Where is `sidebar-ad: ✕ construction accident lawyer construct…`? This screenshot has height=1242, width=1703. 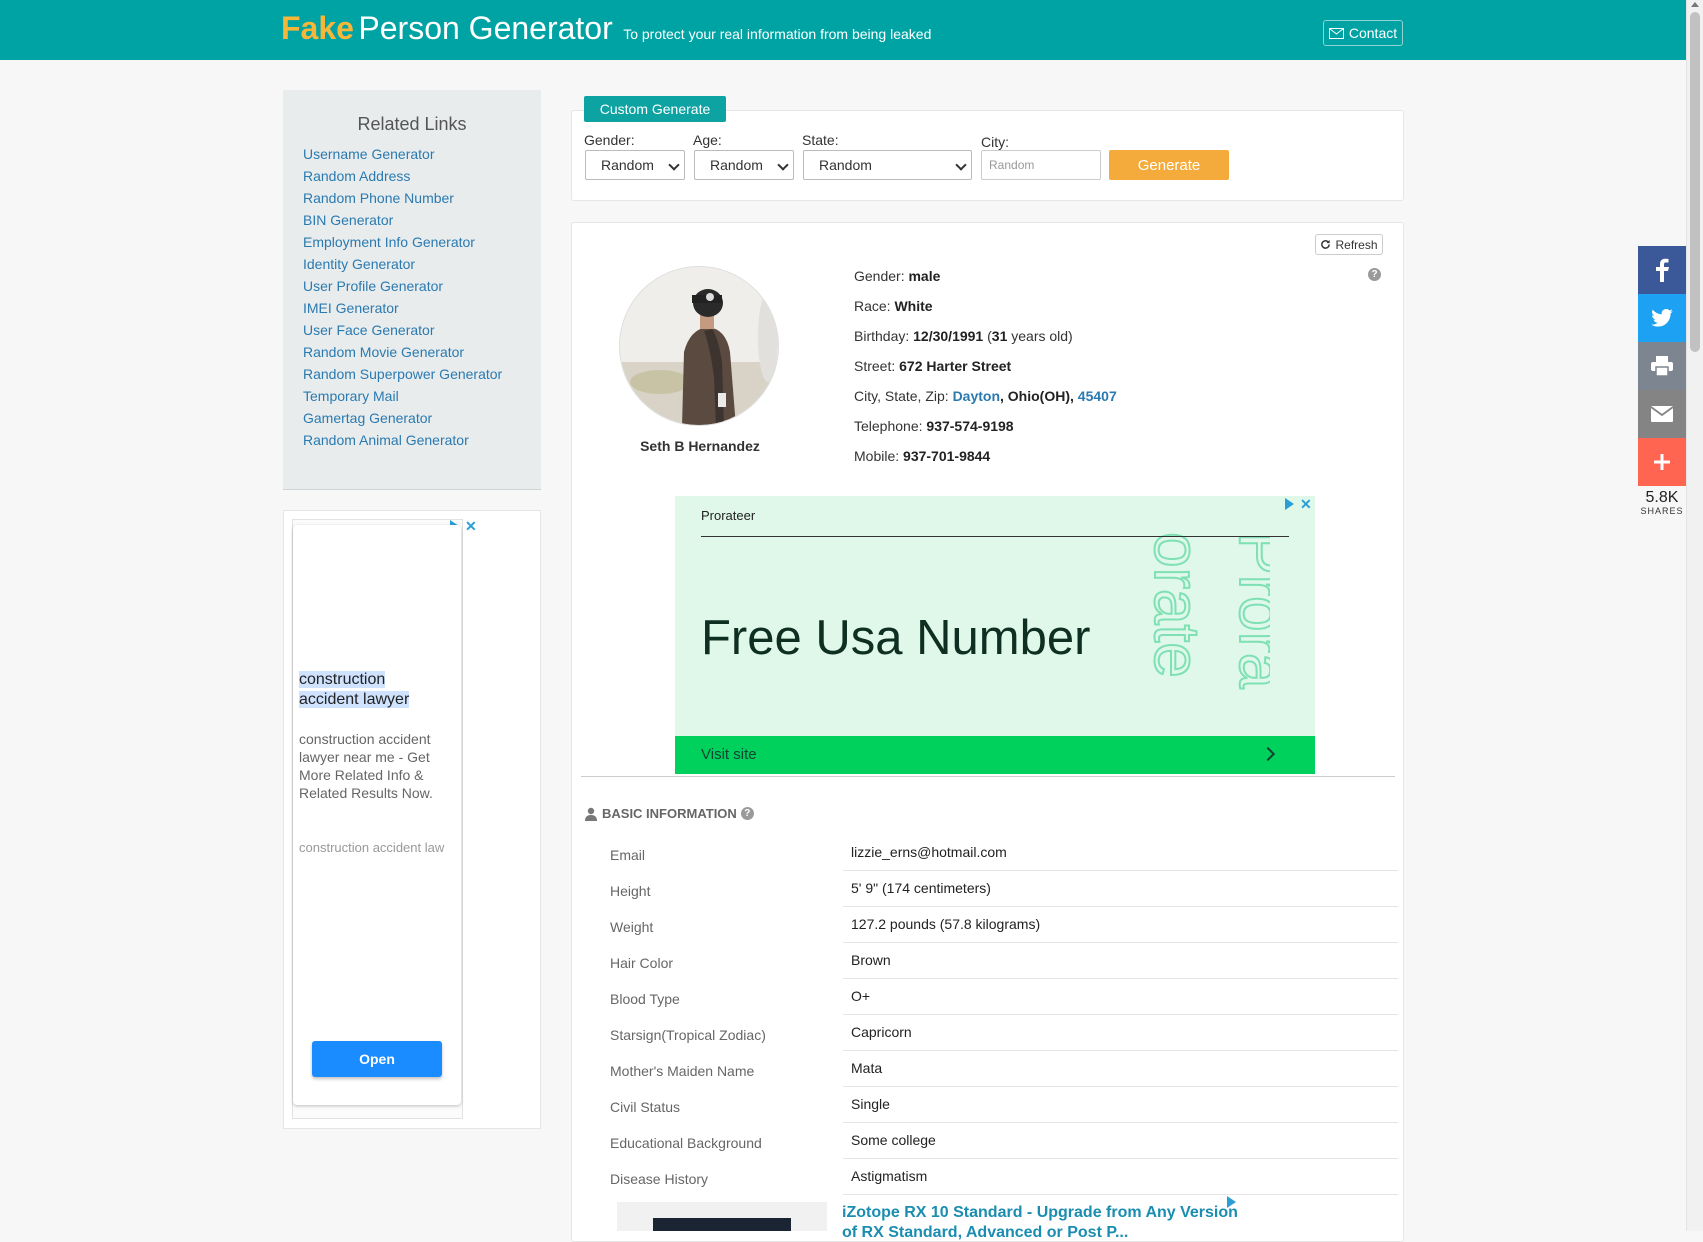
sidebar-ad: ✕ construction accident lawyer construct… is located at coordinates (412, 819).